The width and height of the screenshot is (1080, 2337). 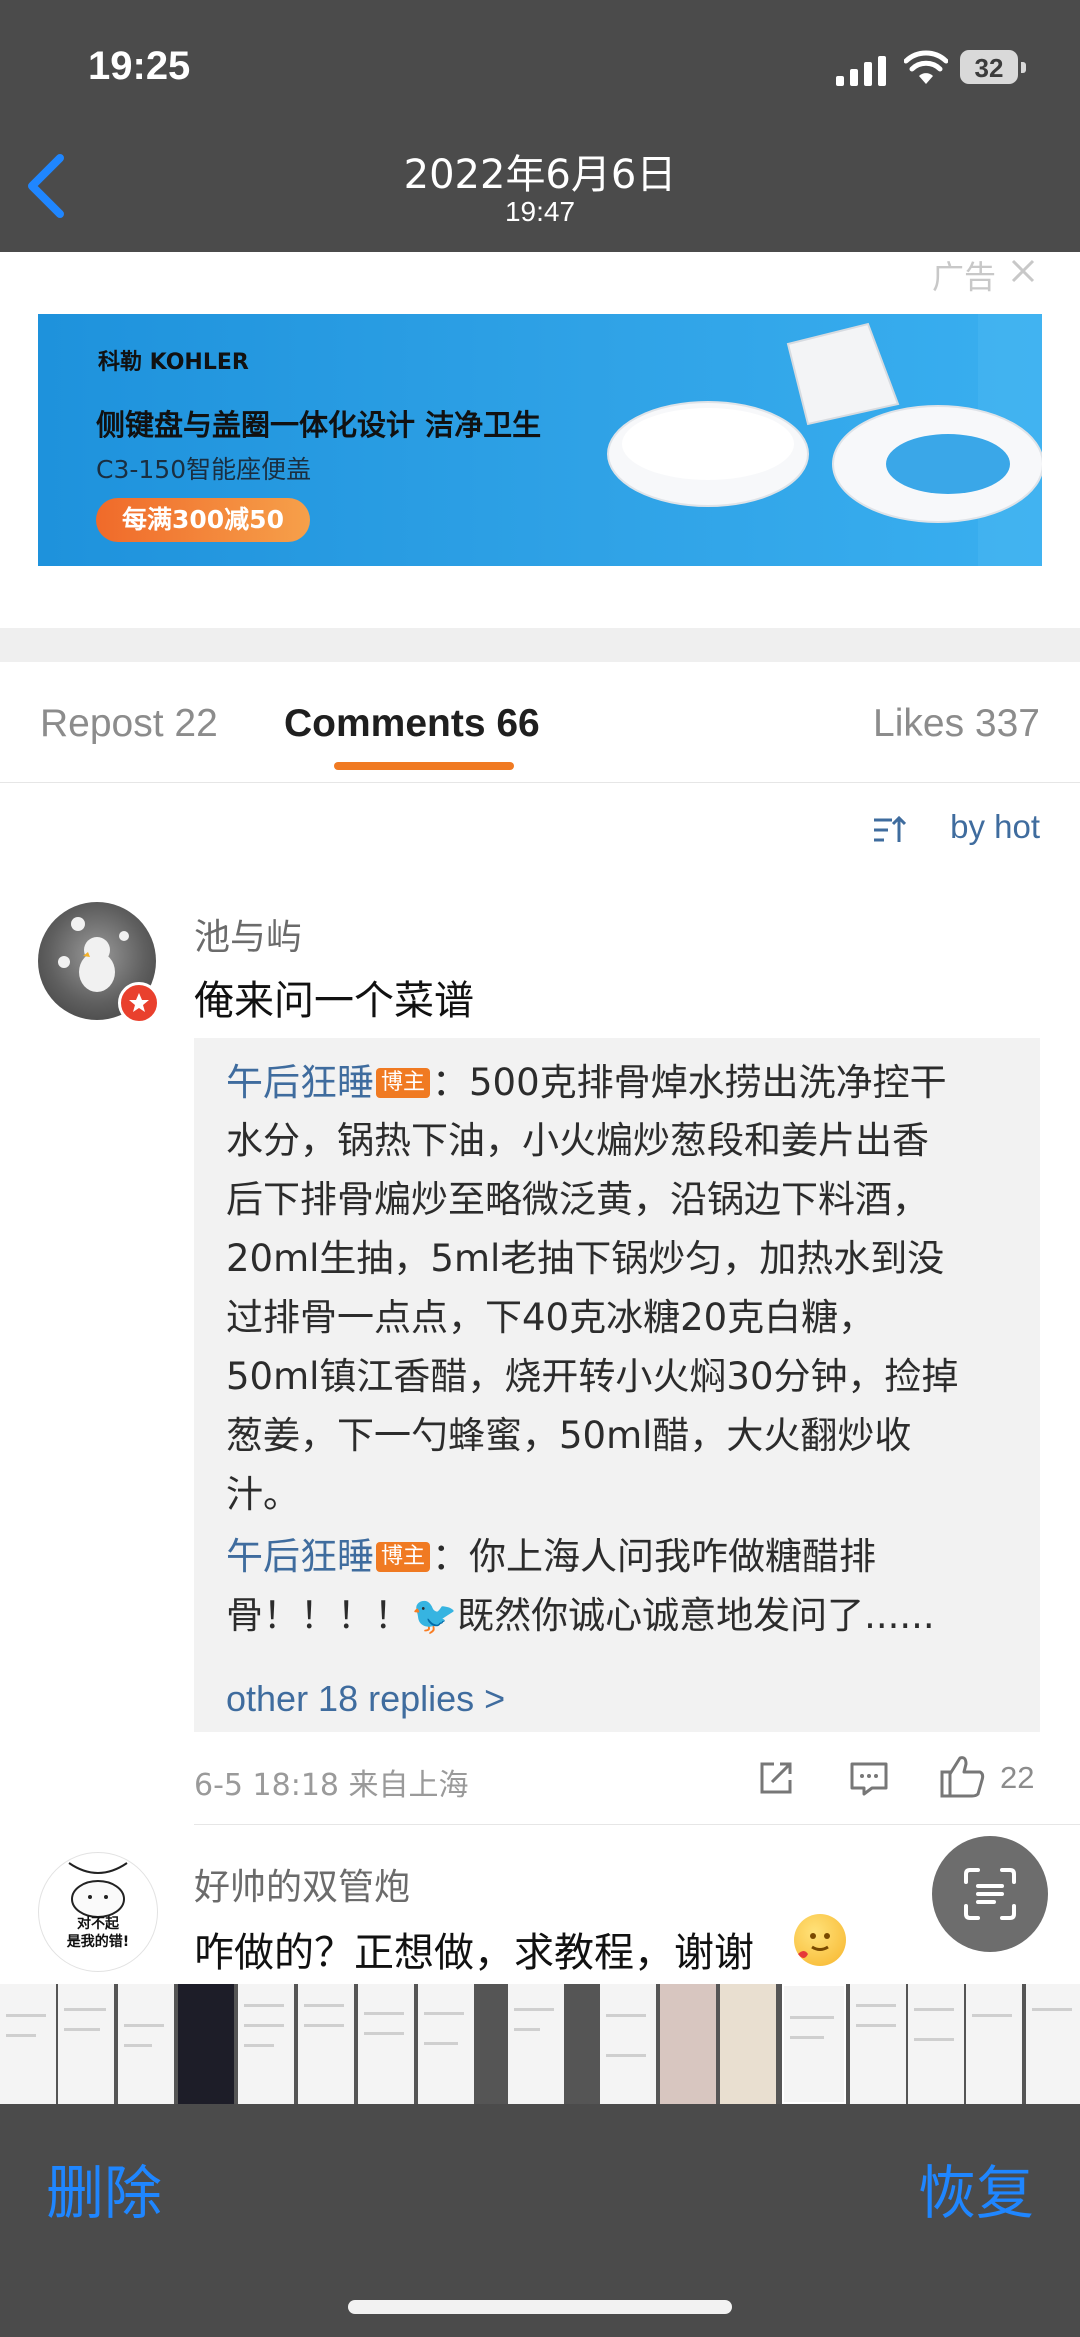 I want to click on reply-text: ：500克排骨焯水捞出洗净控干, so click(x=689, y=1082).